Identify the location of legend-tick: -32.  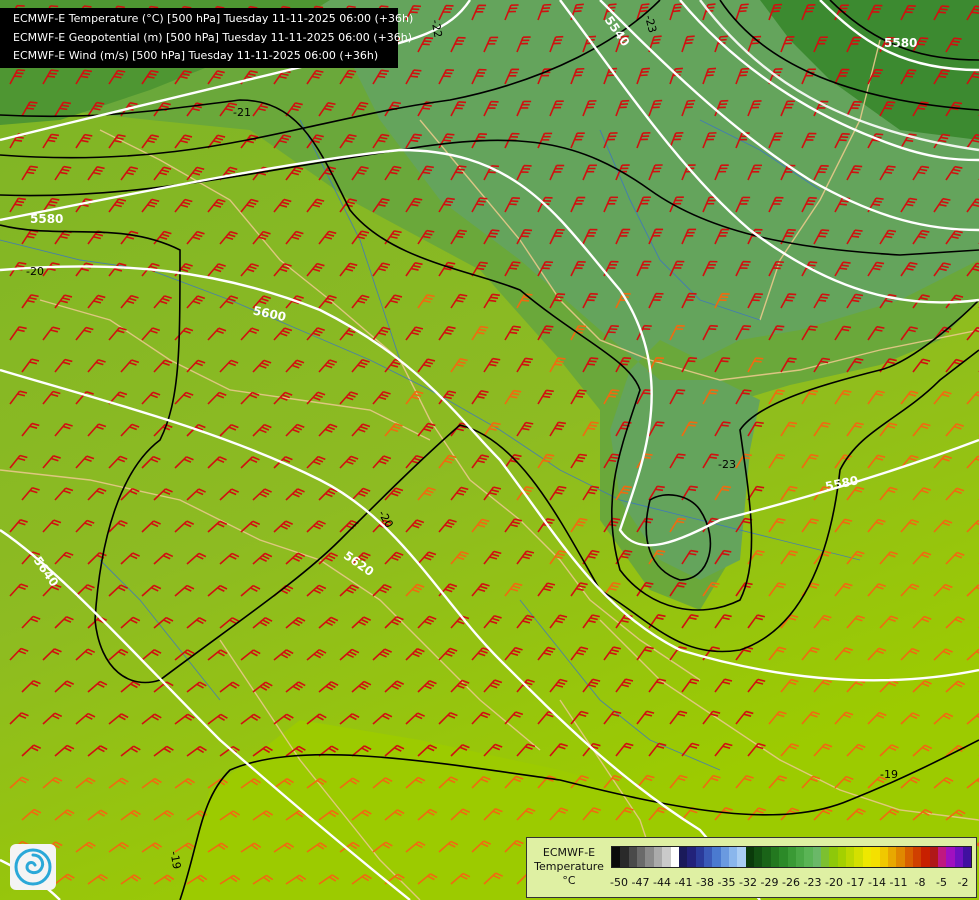
(748, 882).